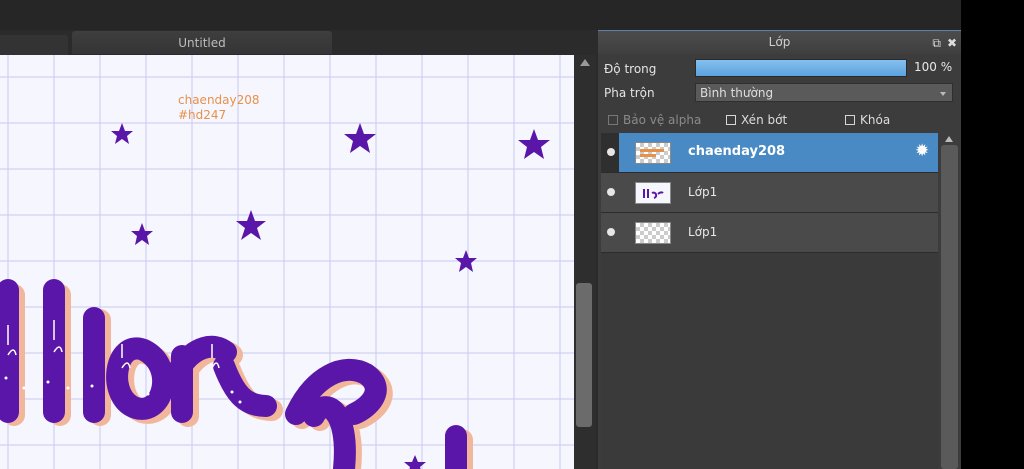 This screenshot has width=1024, height=469. I want to click on scroll-track, so click(949, 307).